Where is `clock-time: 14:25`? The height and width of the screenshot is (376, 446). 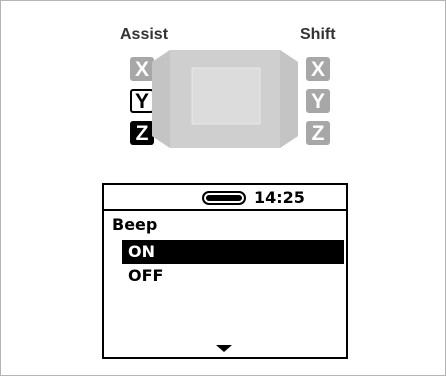
clock-time: 14:25 is located at coordinates (279, 197).